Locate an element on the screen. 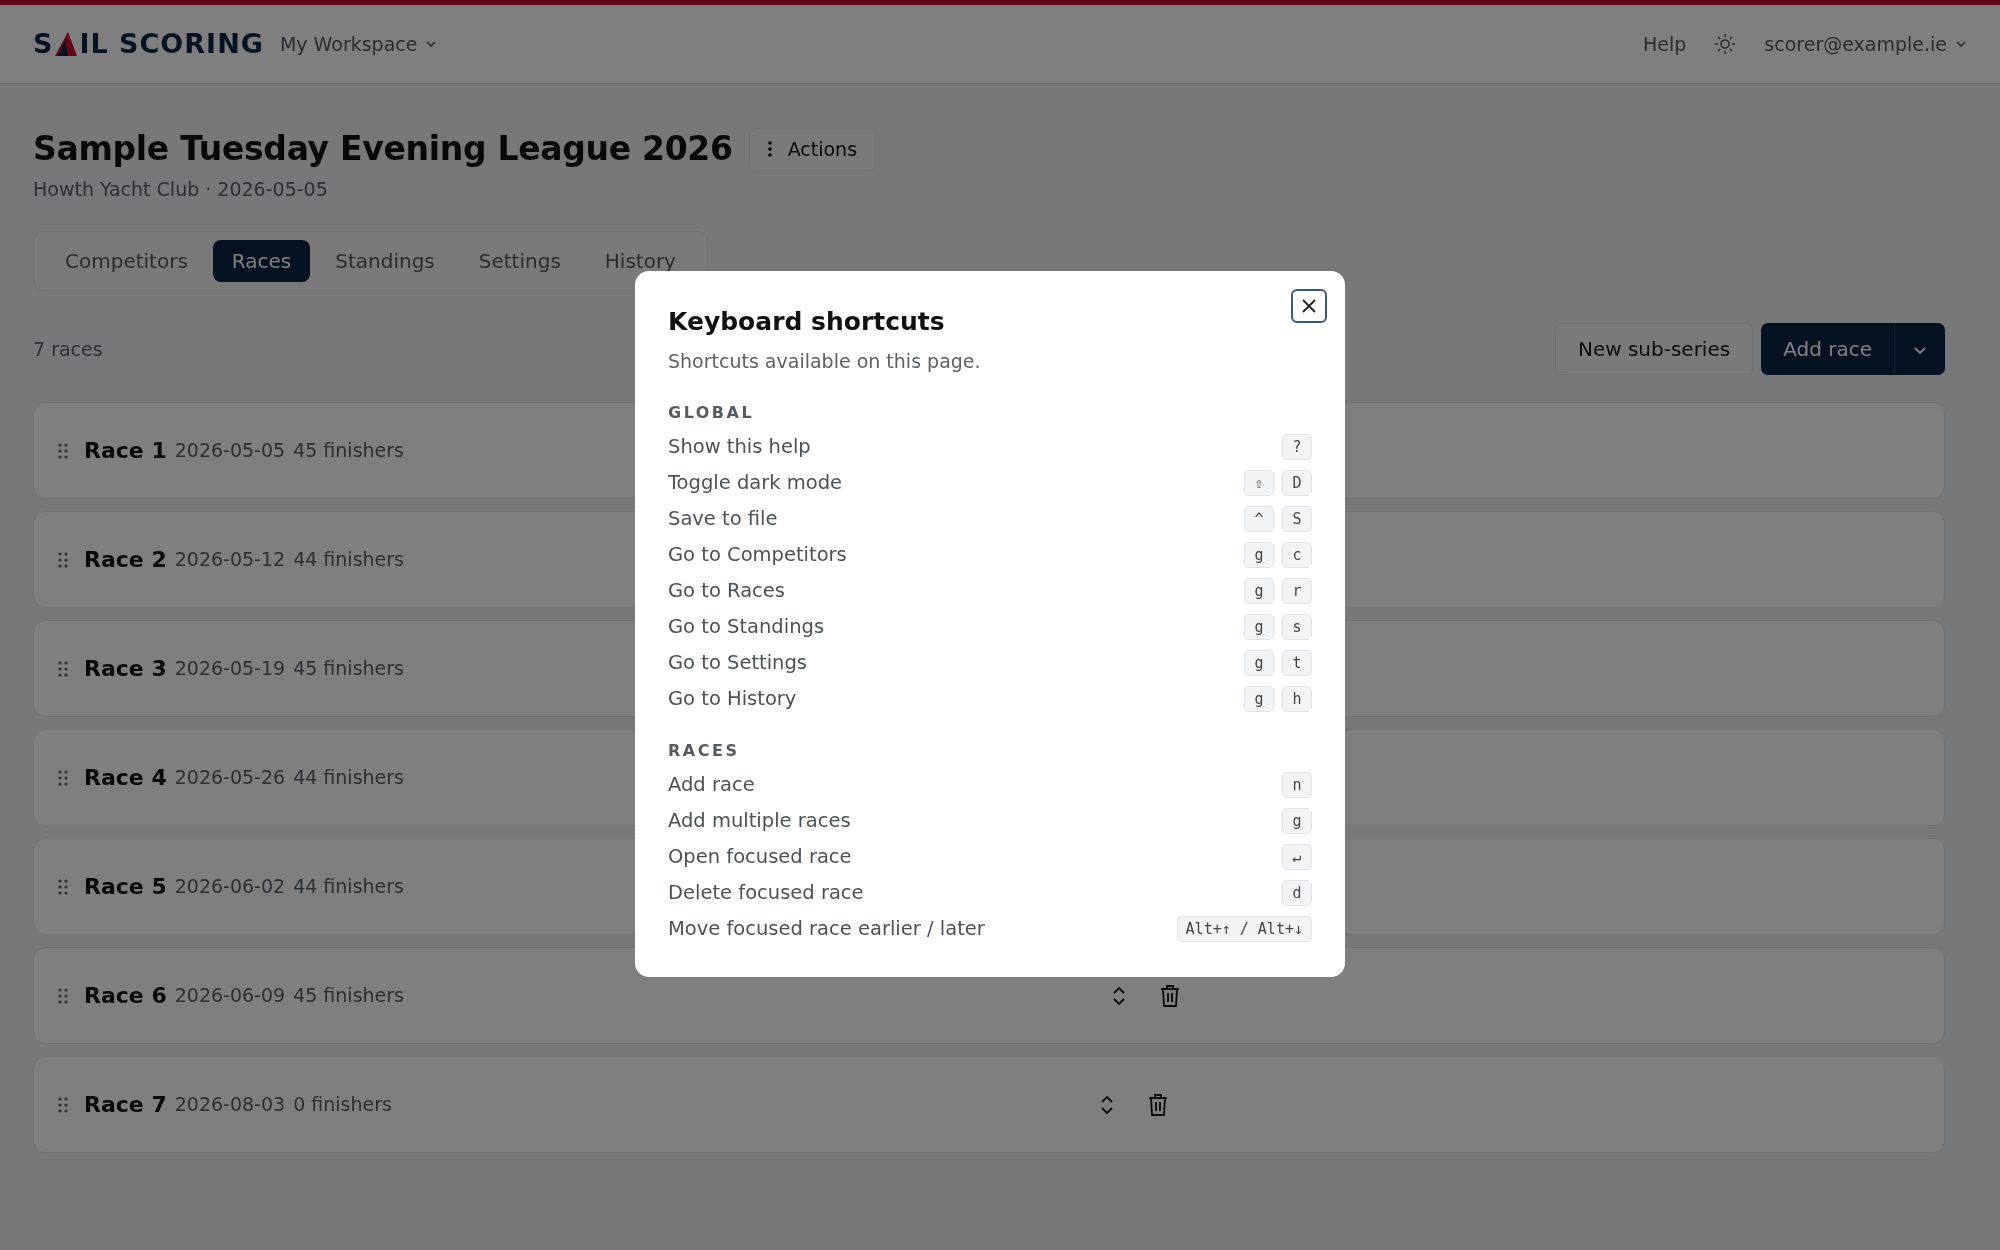 The image size is (2000, 1250). shortcut-label: Move focused race earlier / later is located at coordinates (826, 929).